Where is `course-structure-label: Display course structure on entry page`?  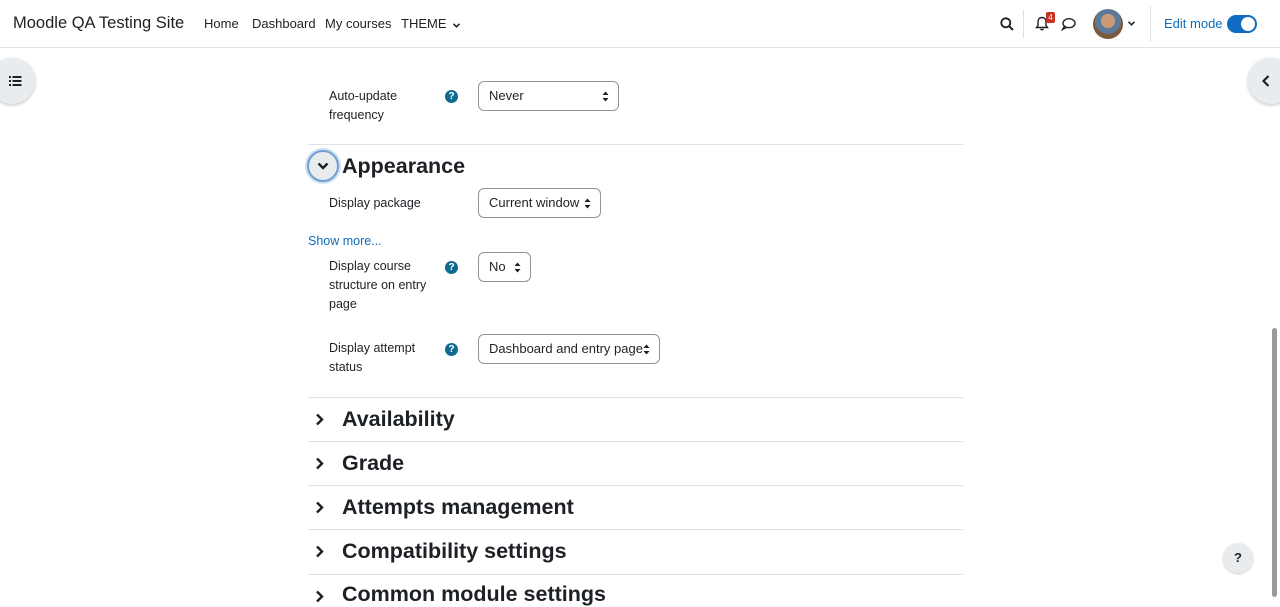 course-structure-label: Display course structure on entry page is located at coordinates (378, 285).